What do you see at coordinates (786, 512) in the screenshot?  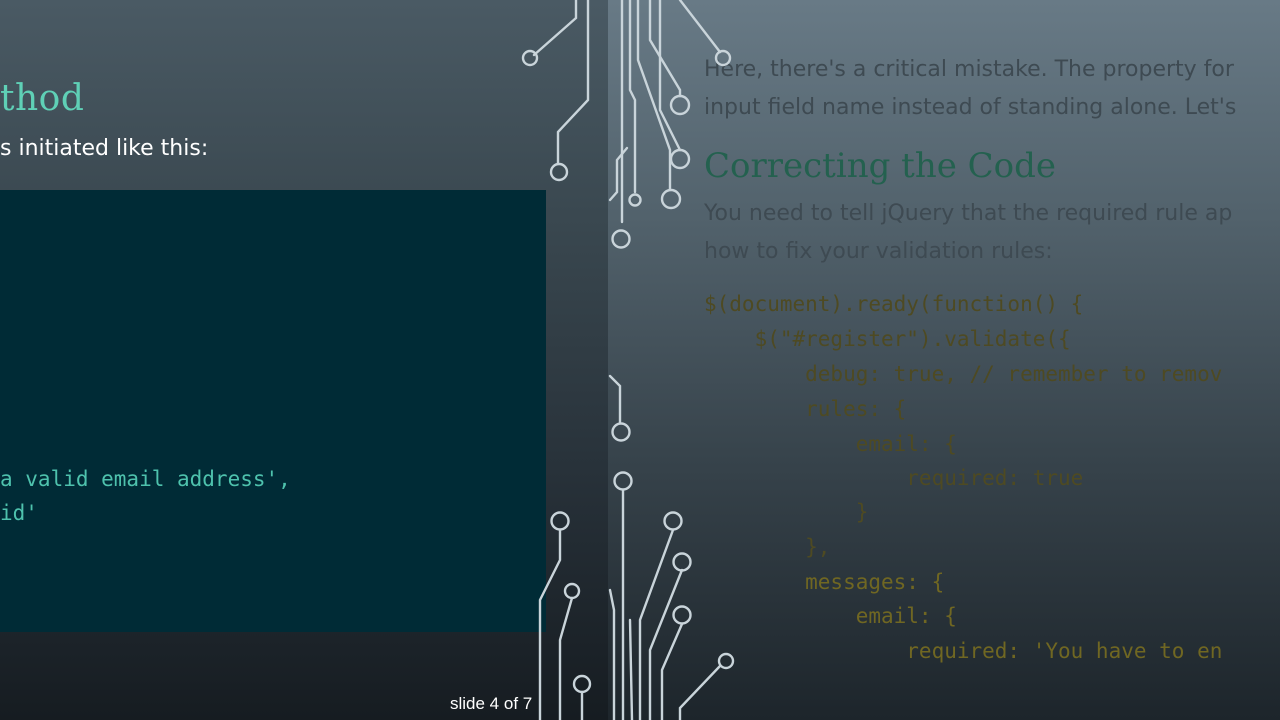 I see `code-line: }` at bounding box center [786, 512].